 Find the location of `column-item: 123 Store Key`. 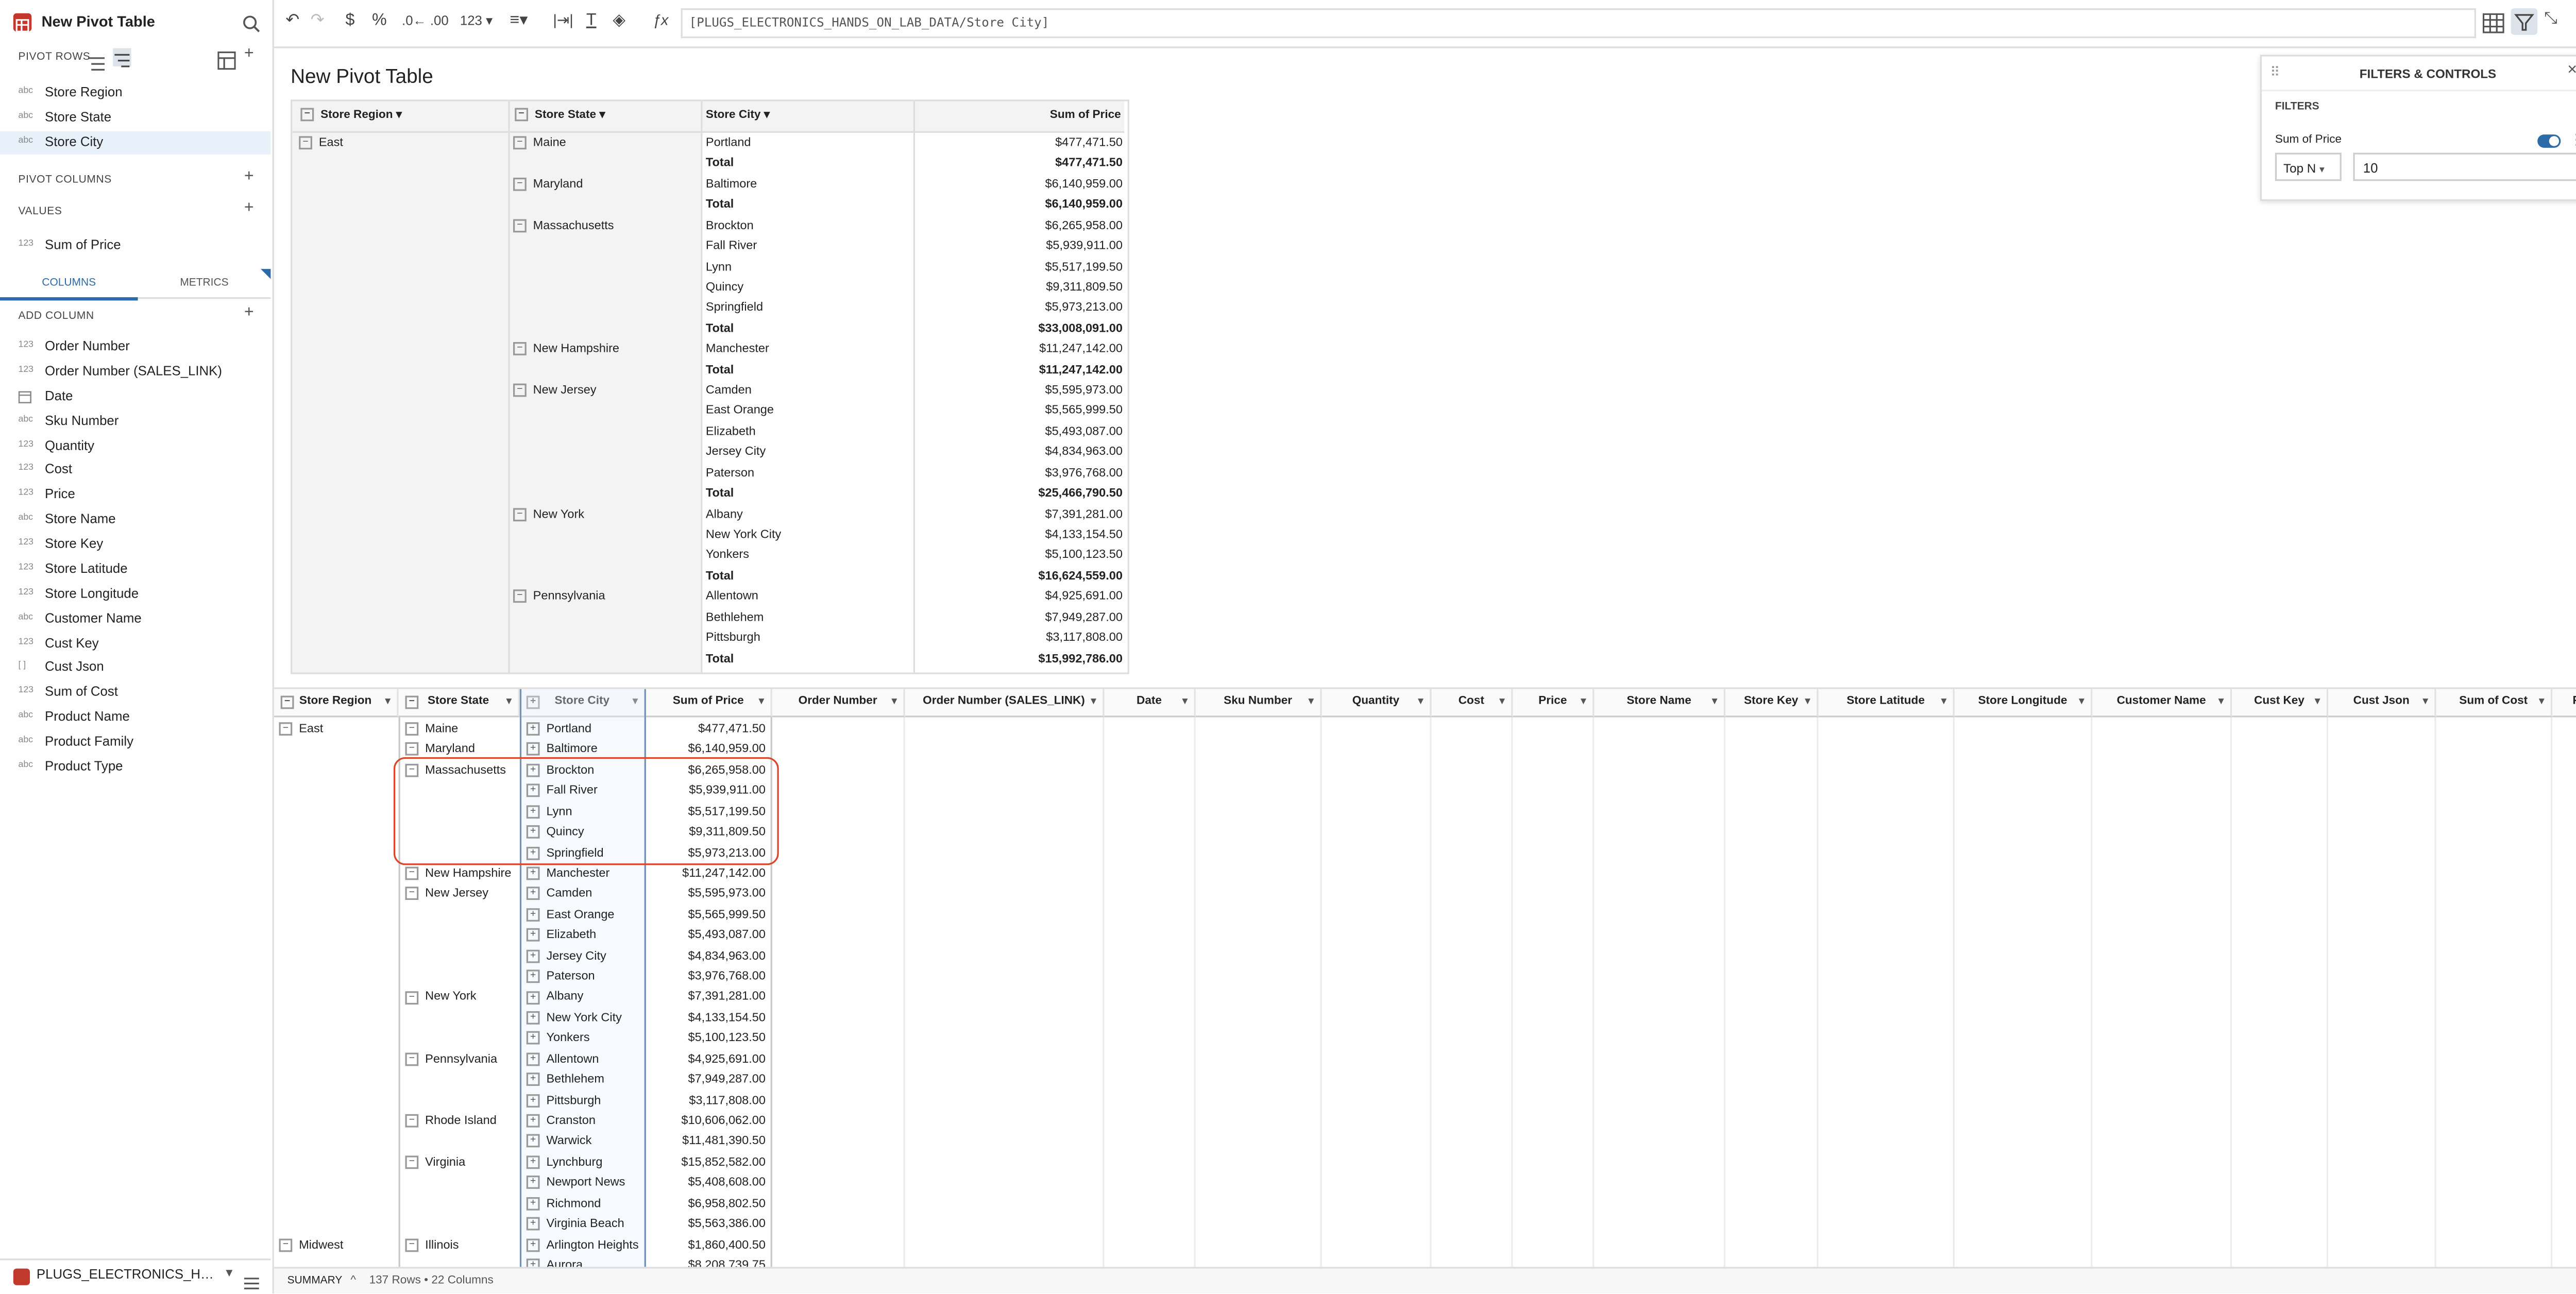

column-item: 123 Store Key is located at coordinates (135, 544).